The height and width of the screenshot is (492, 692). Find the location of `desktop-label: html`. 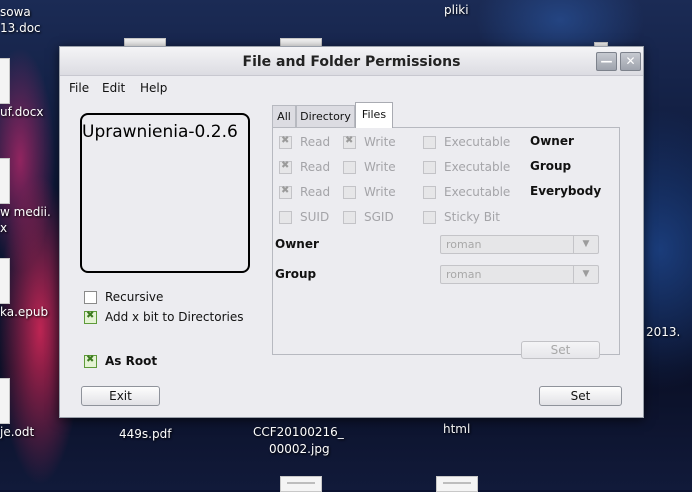

desktop-label: html is located at coordinates (456, 429).